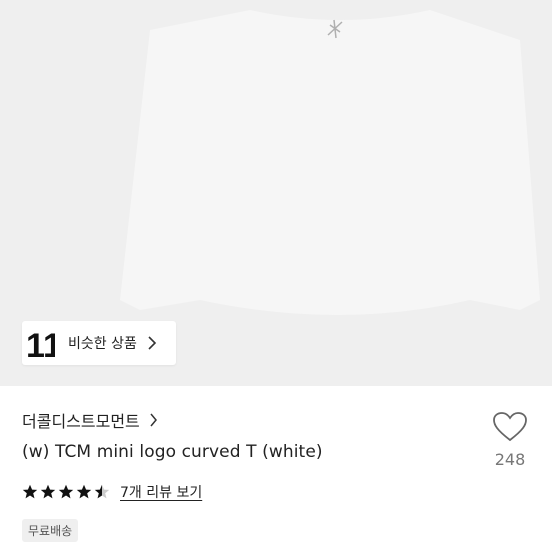 Image resolution: width=552 pixels, height=552 pixels. I want to click on similar-products-button: 11 비슷한 상품, so click(99, 343).